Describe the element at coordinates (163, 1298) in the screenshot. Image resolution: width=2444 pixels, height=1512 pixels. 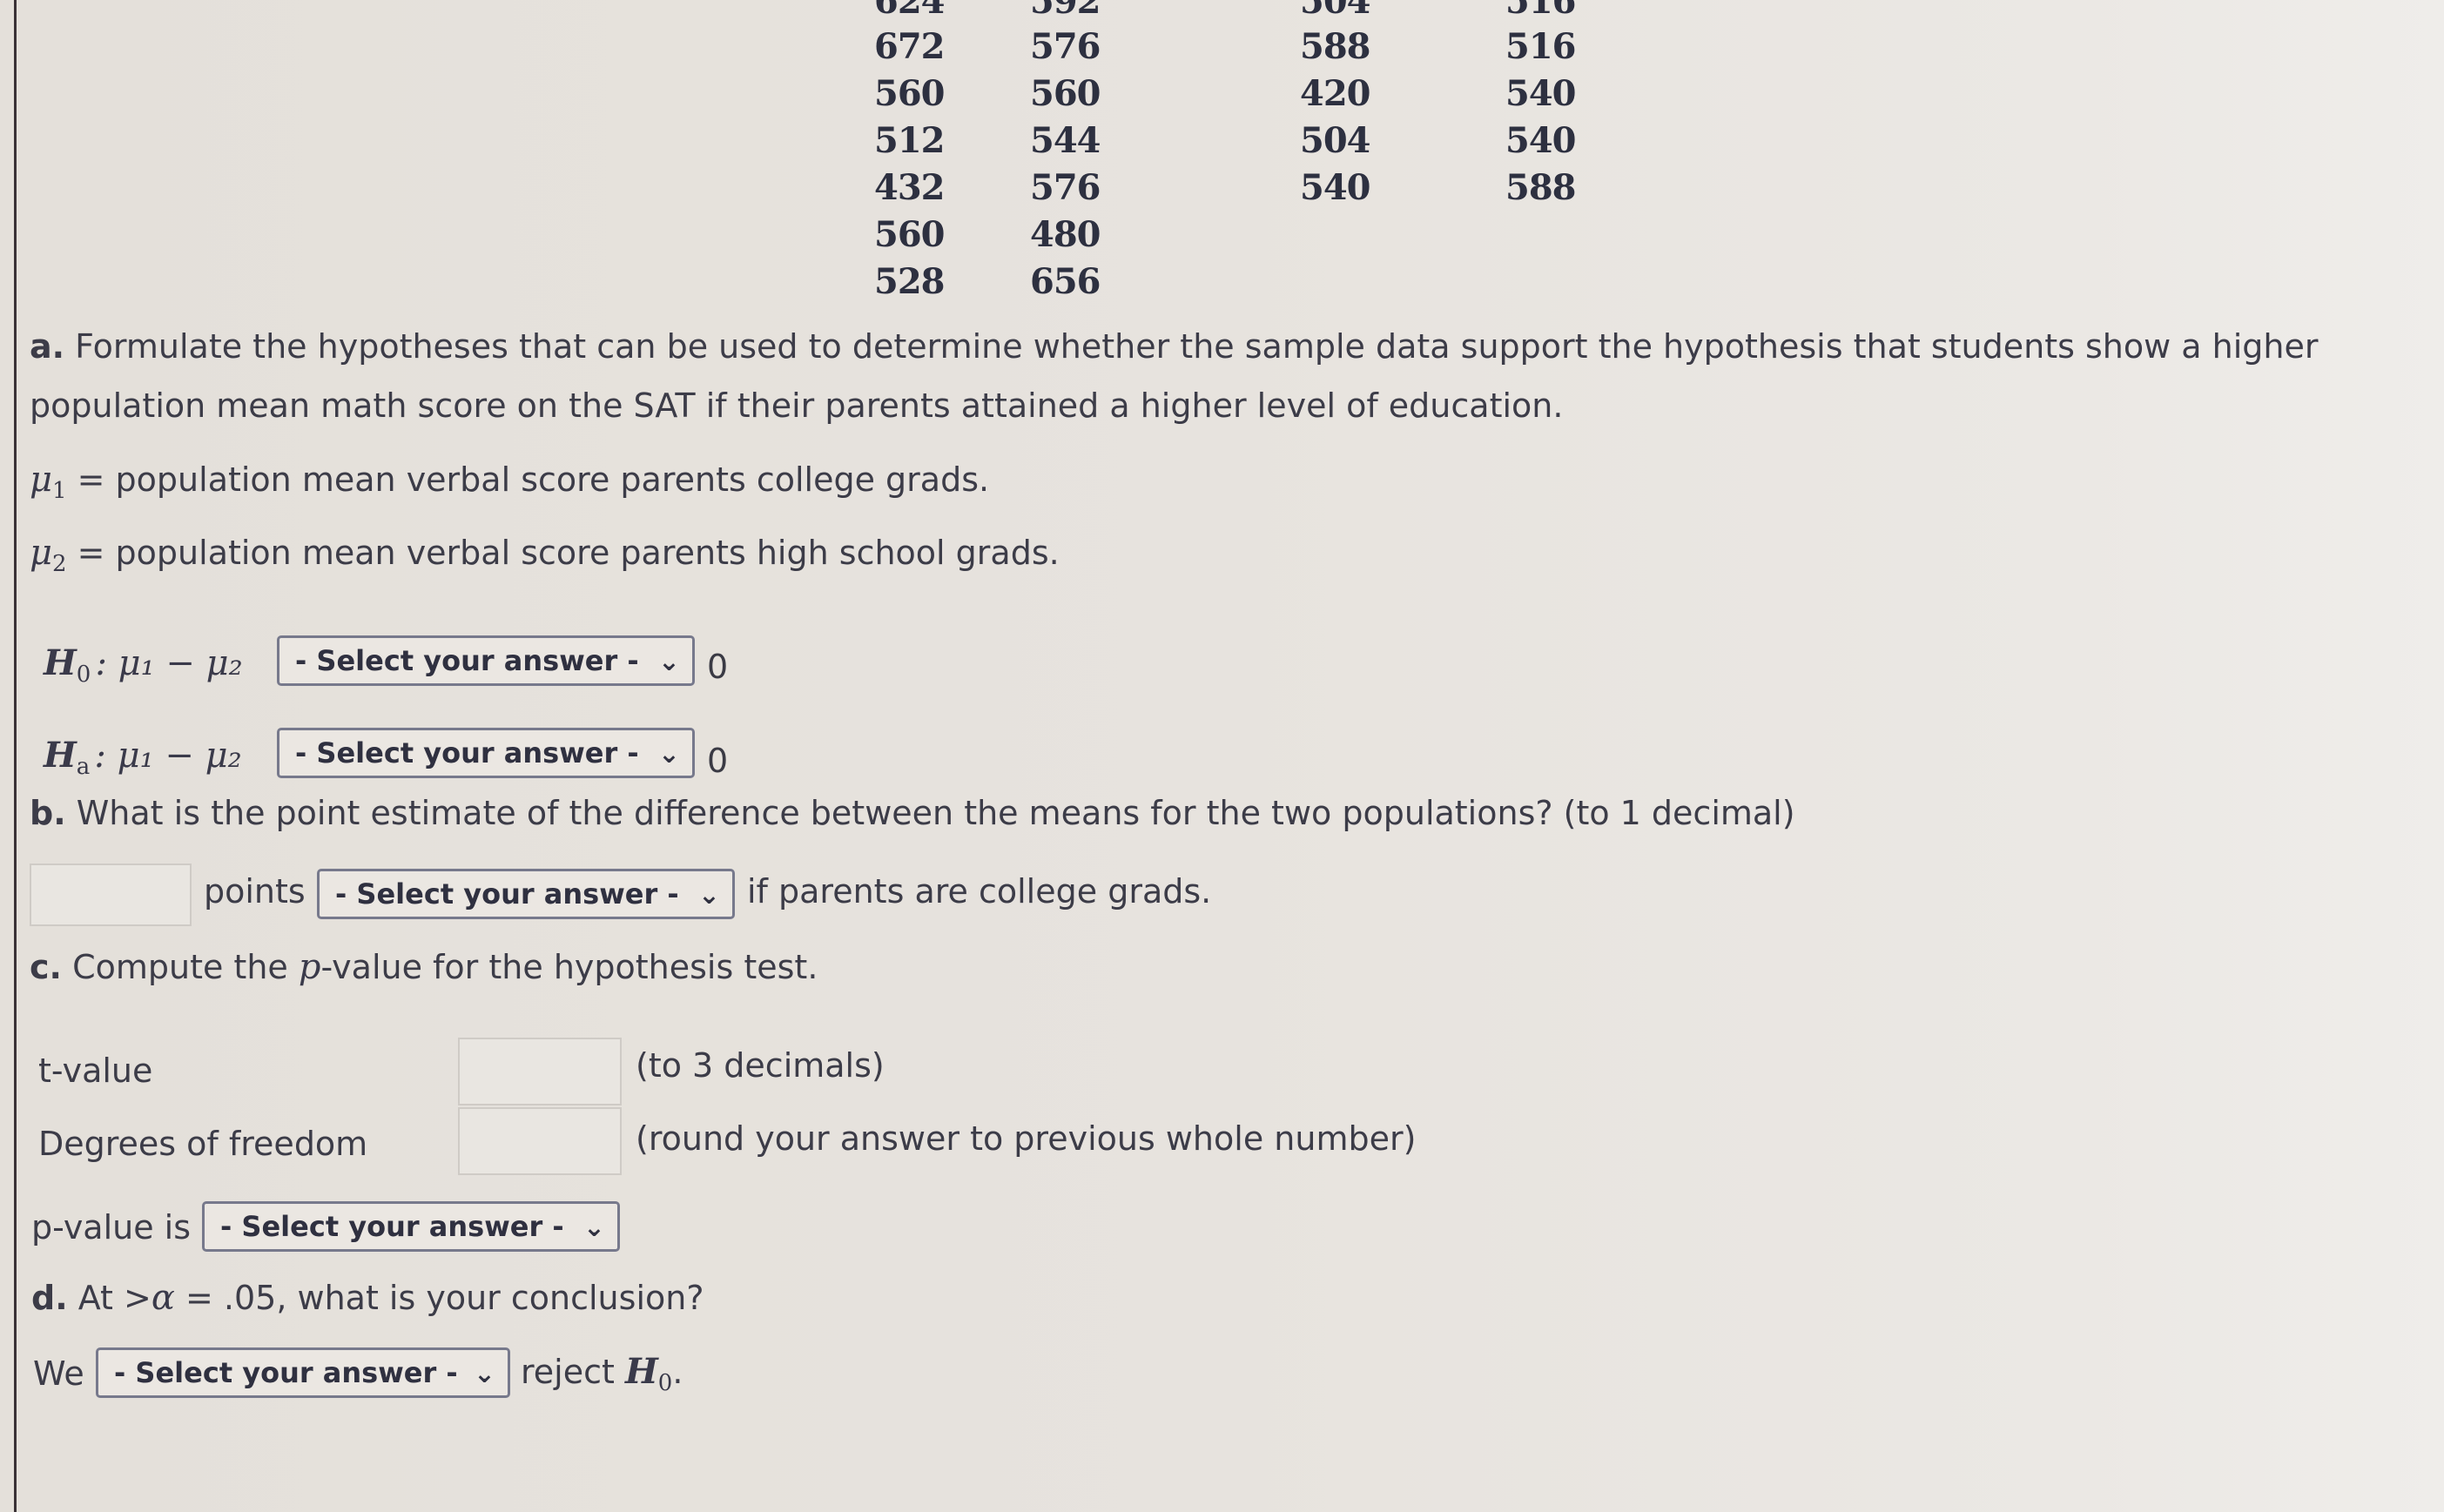
I see `alpha-symbol: α` at that location.